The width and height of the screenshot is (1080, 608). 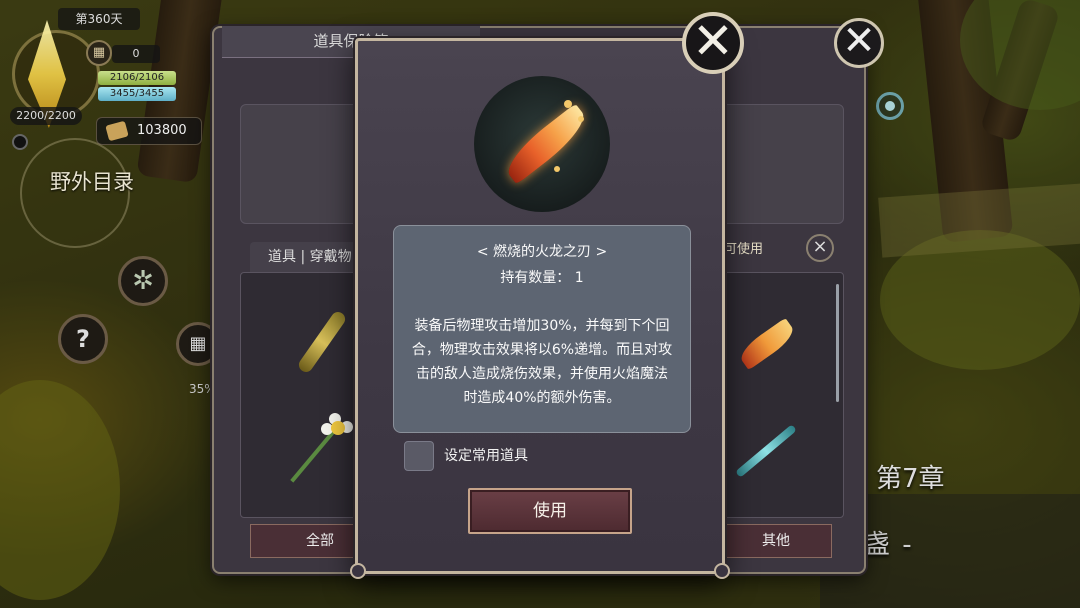 I want to click on chapter-title: 第7章, so click(x=910, y=479).